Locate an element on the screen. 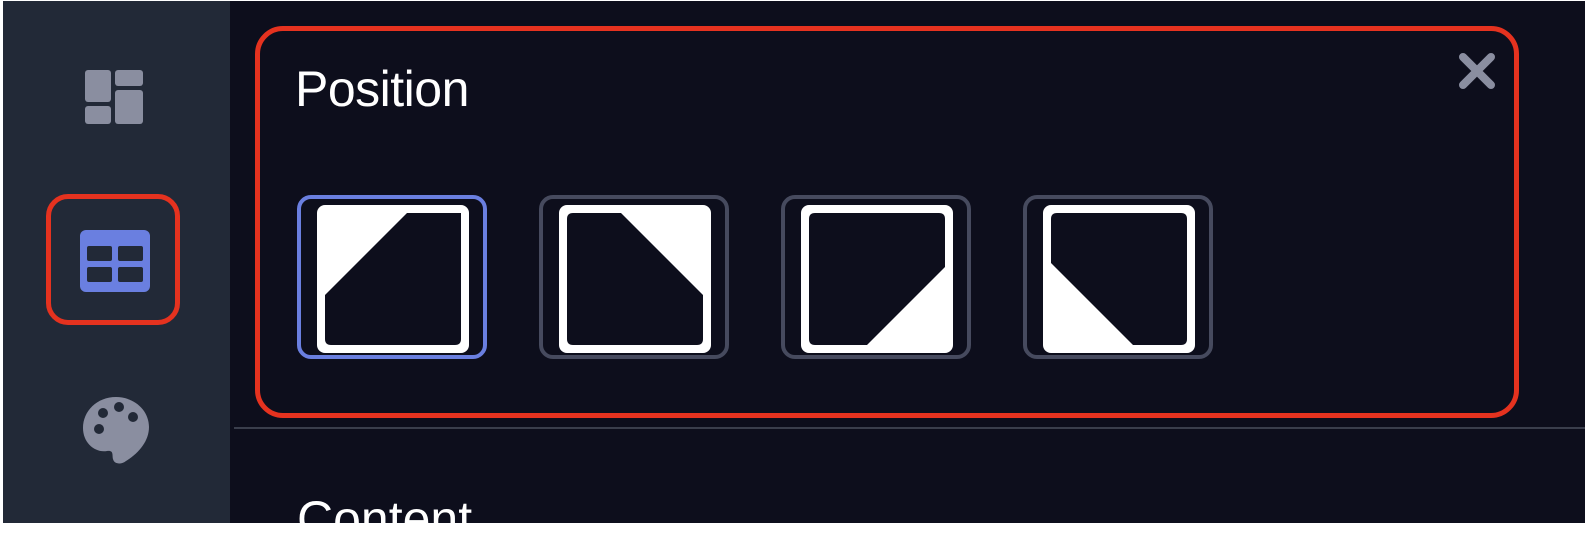 This screenshot has height=547, width=1588. table-layout-icon is located at coordinates (115, 261).